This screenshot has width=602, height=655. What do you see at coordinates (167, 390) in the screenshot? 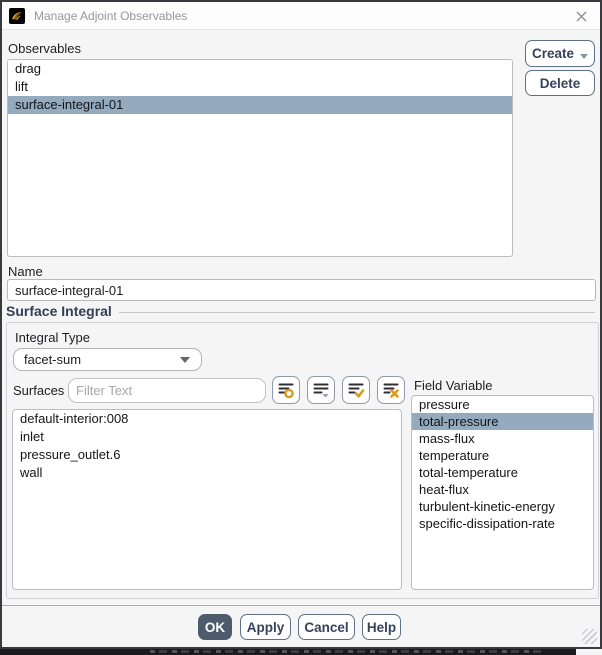
I see `surfaces-filter-input` at bounding box center [167, 390].